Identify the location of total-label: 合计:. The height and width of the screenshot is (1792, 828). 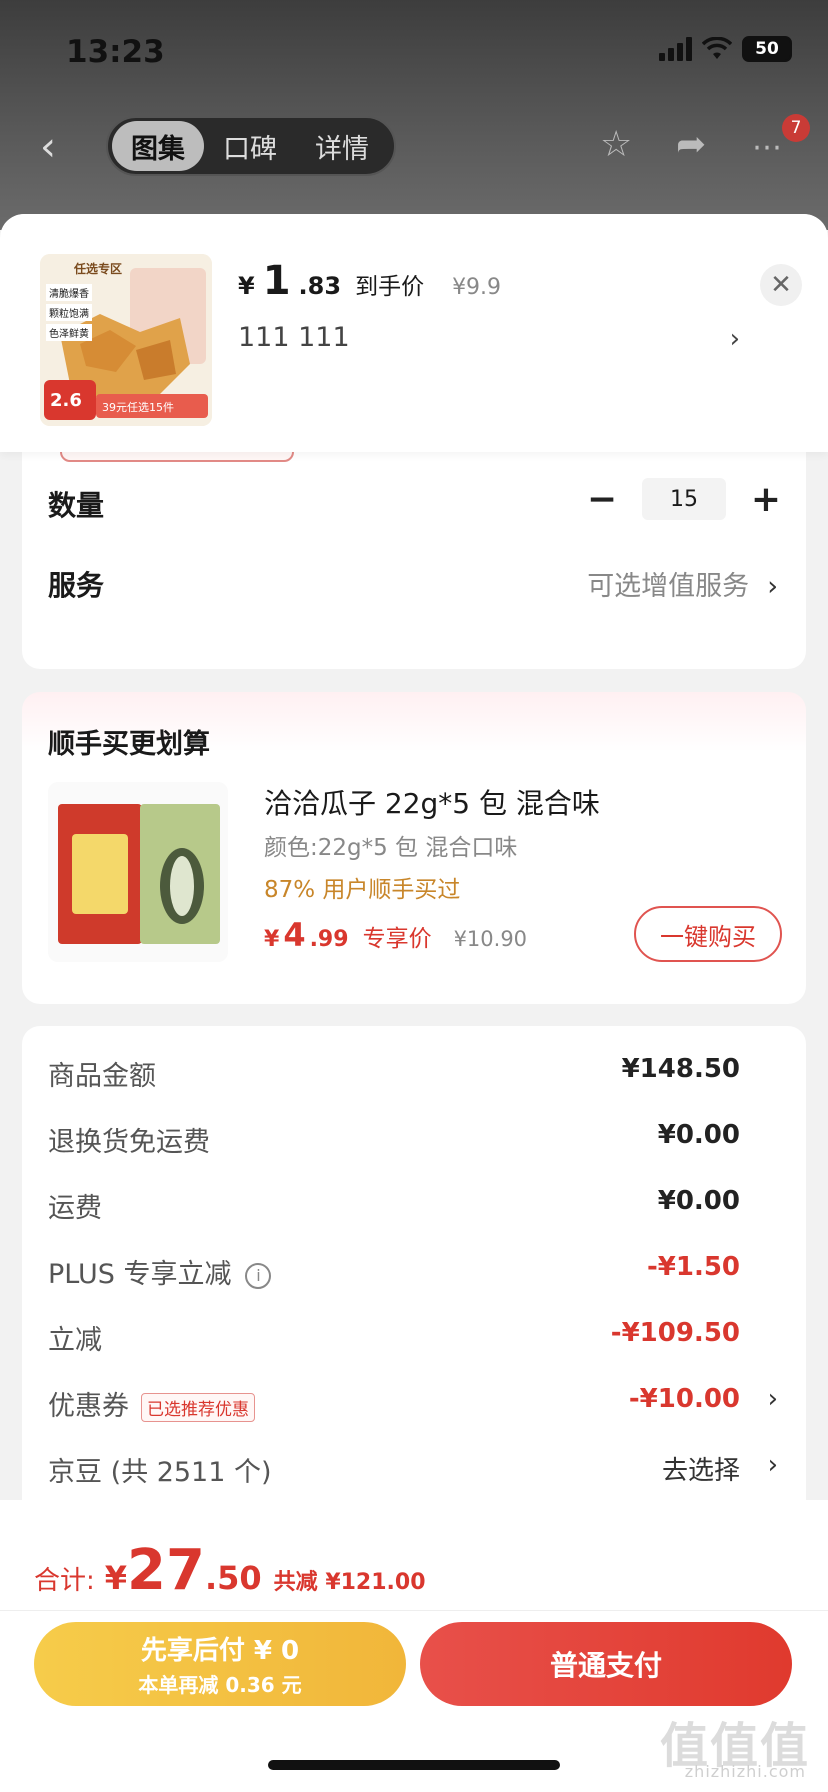
(64, 1581).